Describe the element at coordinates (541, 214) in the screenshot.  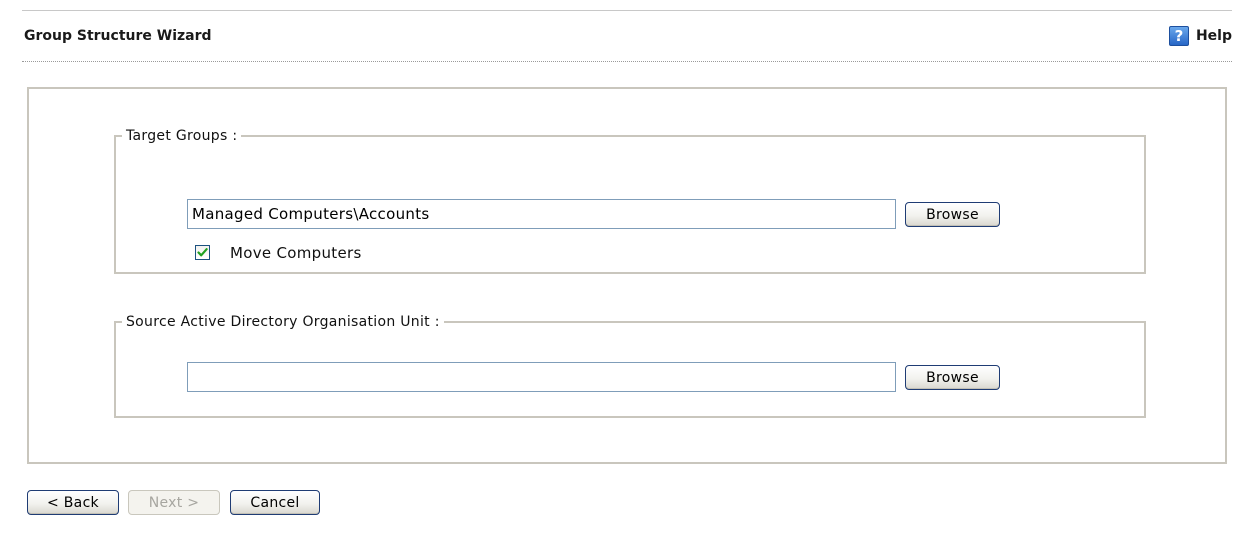
I see `target-group-input` at that location.